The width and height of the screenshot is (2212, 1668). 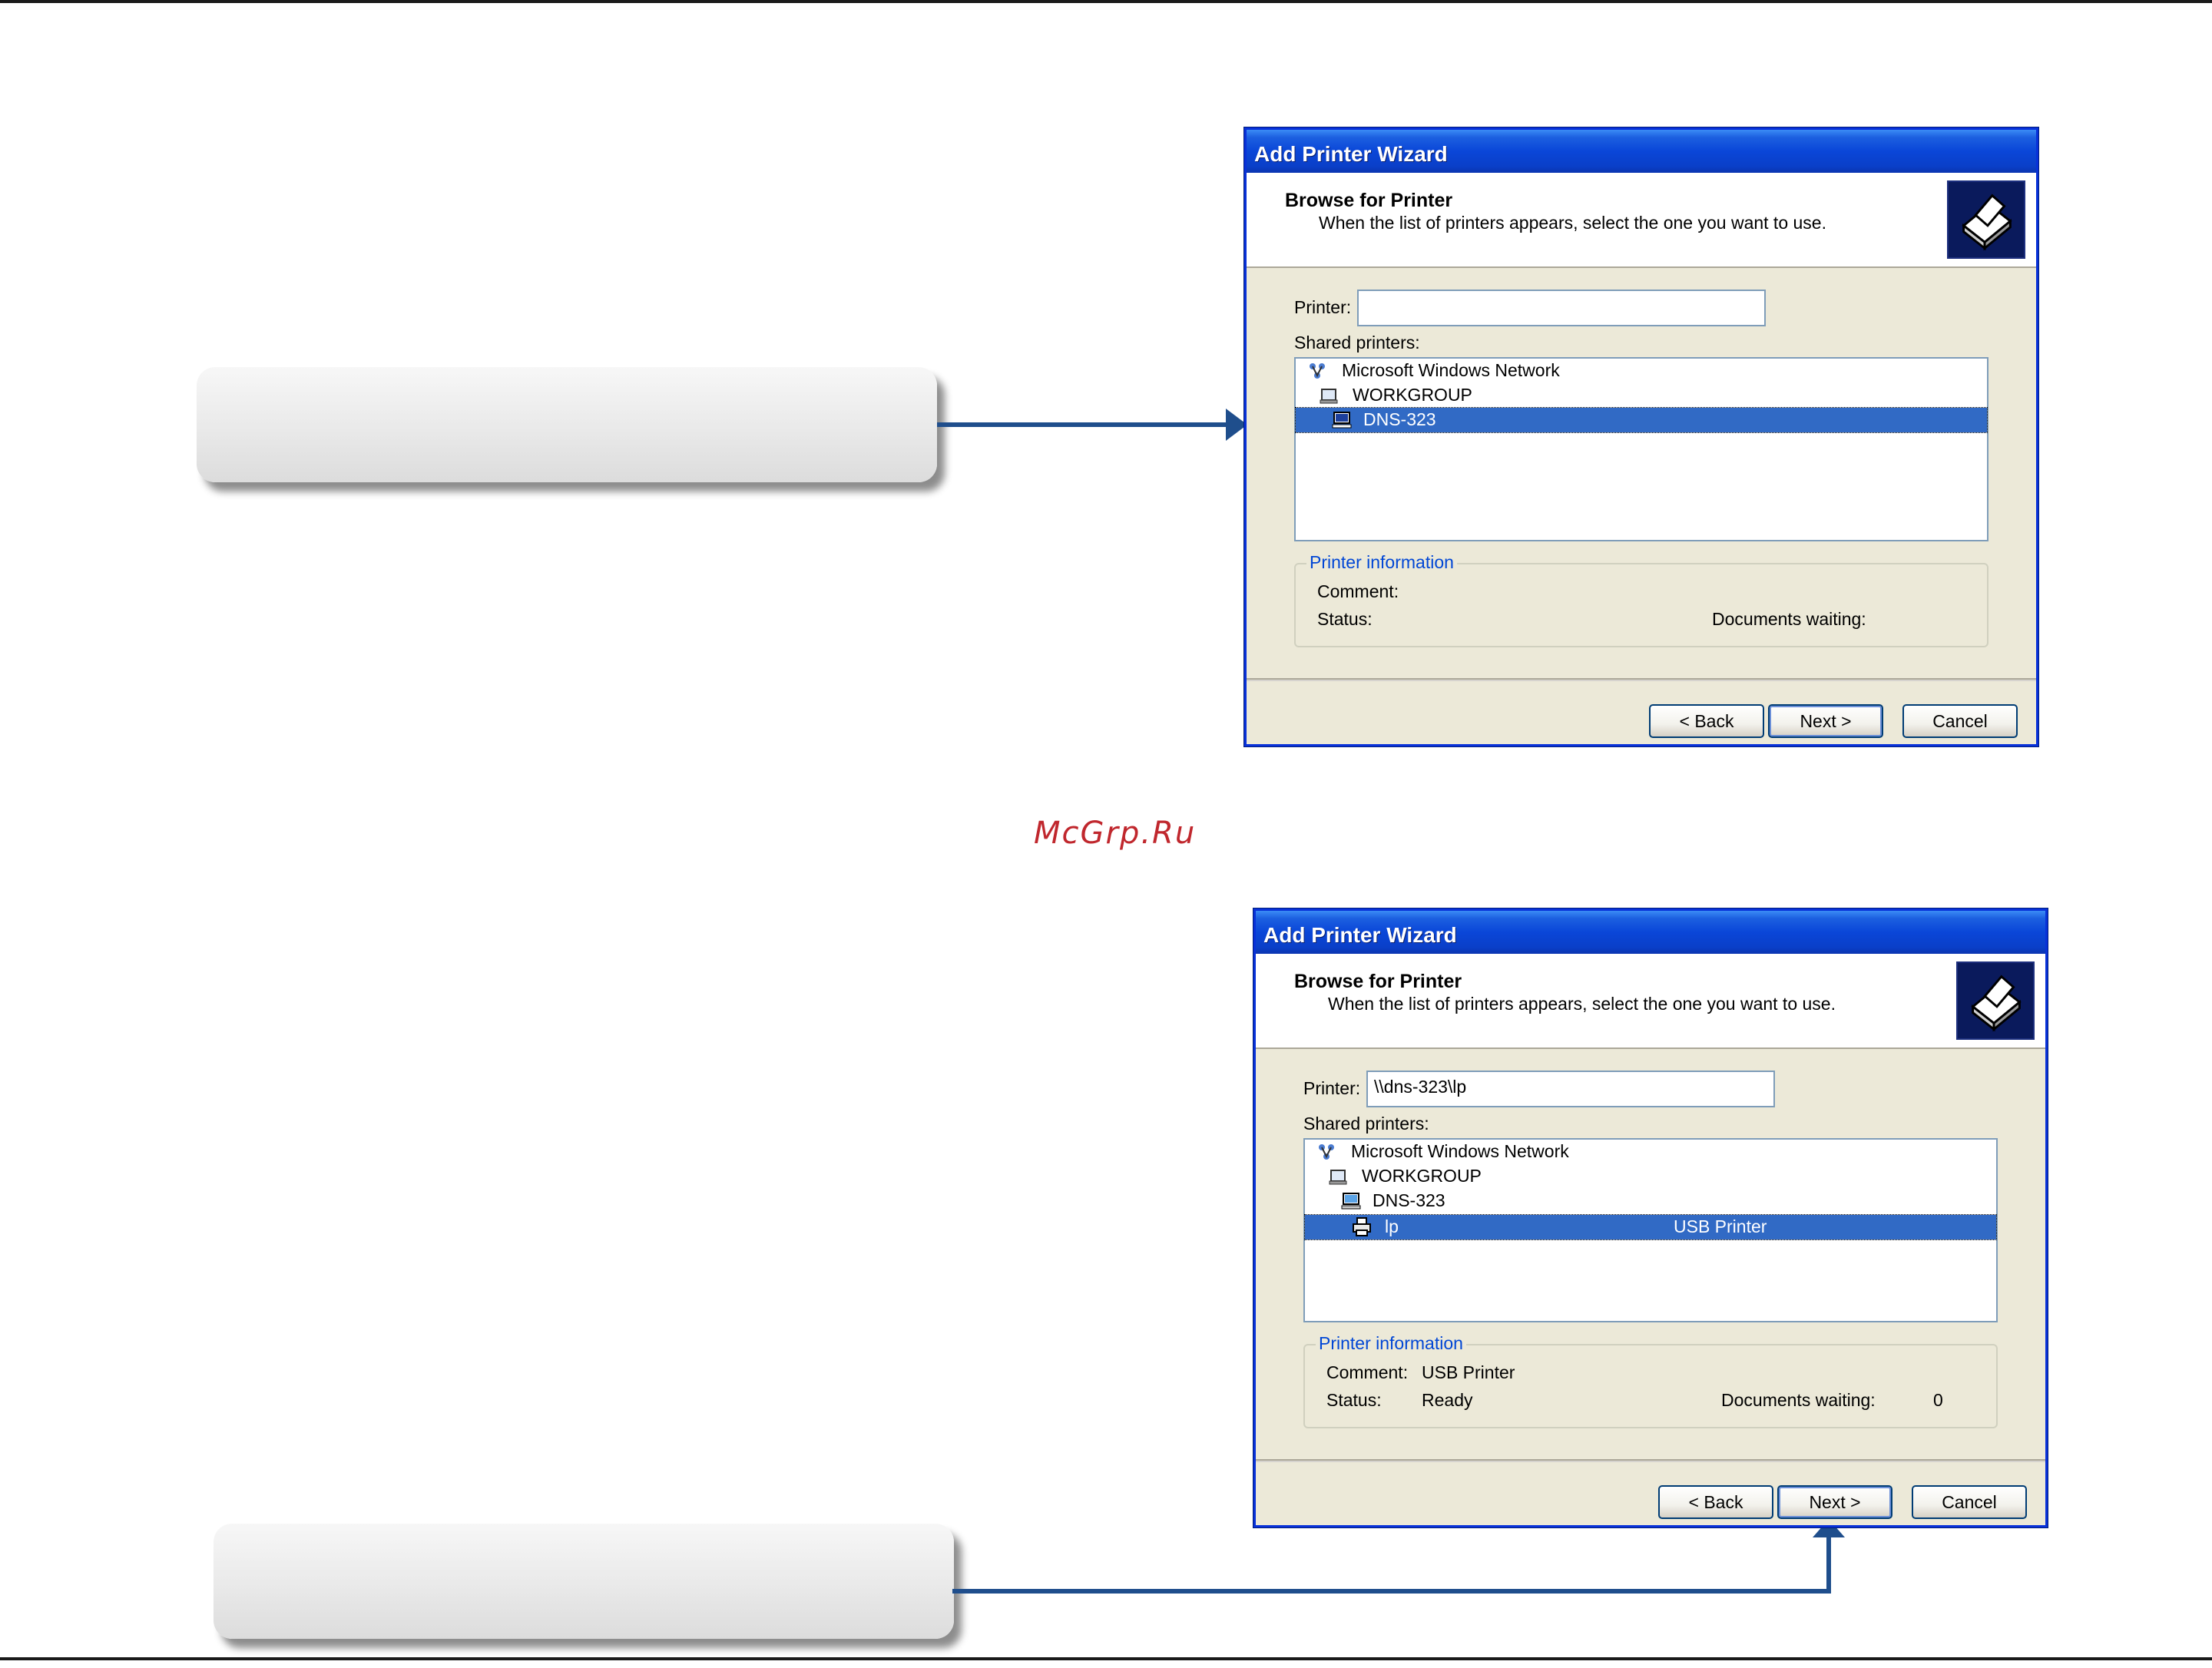 I want to click on tree-item-lp: lp USB Printer, so click(x=1651, y=1227).